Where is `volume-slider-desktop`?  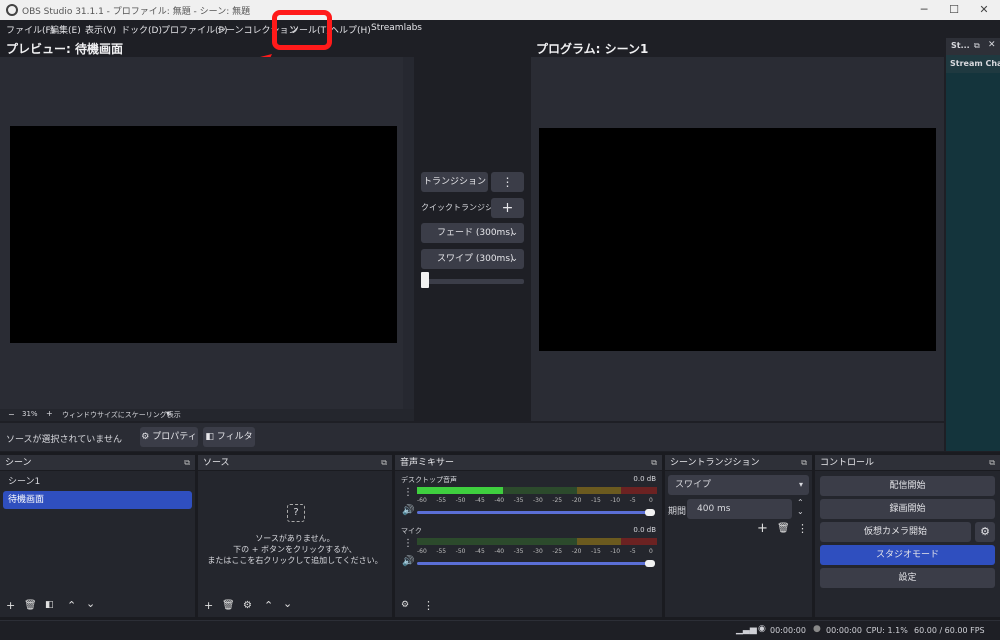 volume-slider-desktop is located at coordinates (534, 512).